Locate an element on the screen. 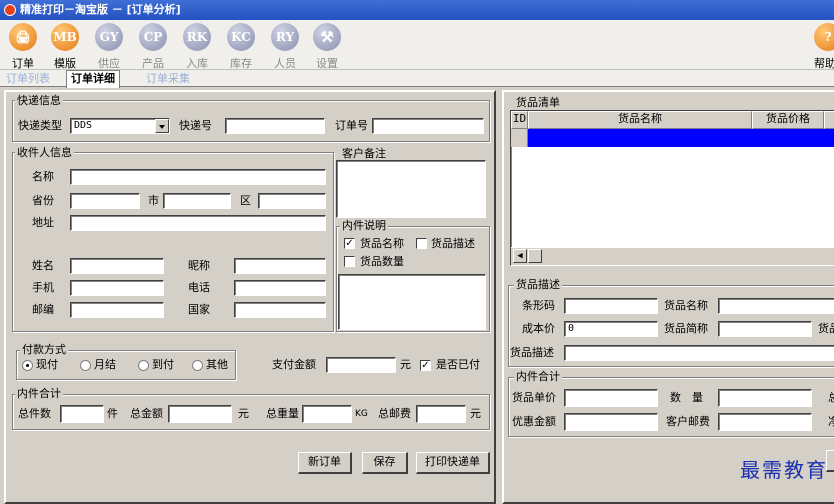  district-input is located at coordinates (292, 201).